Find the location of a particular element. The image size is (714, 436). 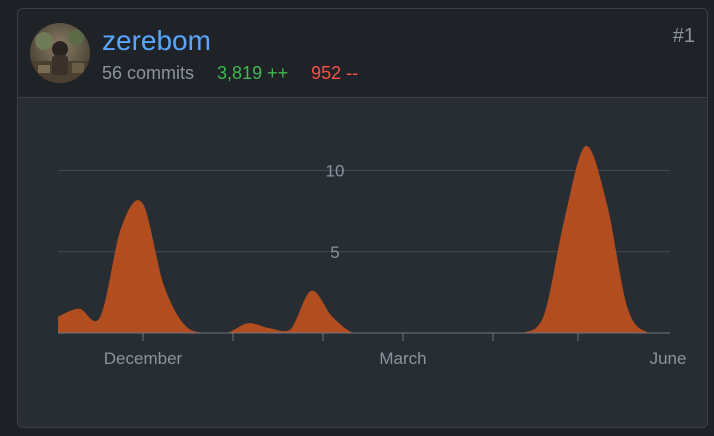

contribution-stats: 56 commits 3,819 ++ 952 -- is located at coordinates (230, 73).